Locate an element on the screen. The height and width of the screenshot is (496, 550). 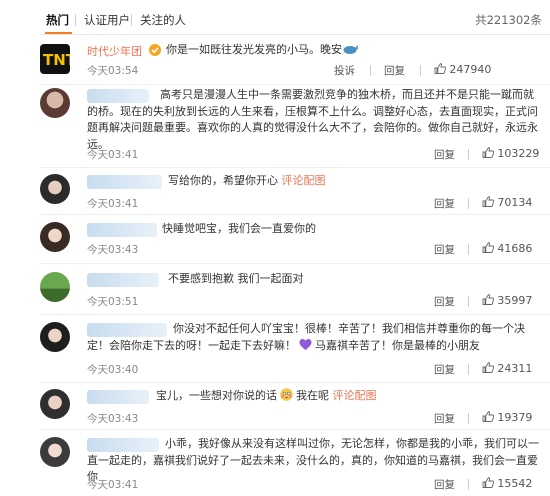
tab-following: 关注的人 is located at coordinates (163, 20).